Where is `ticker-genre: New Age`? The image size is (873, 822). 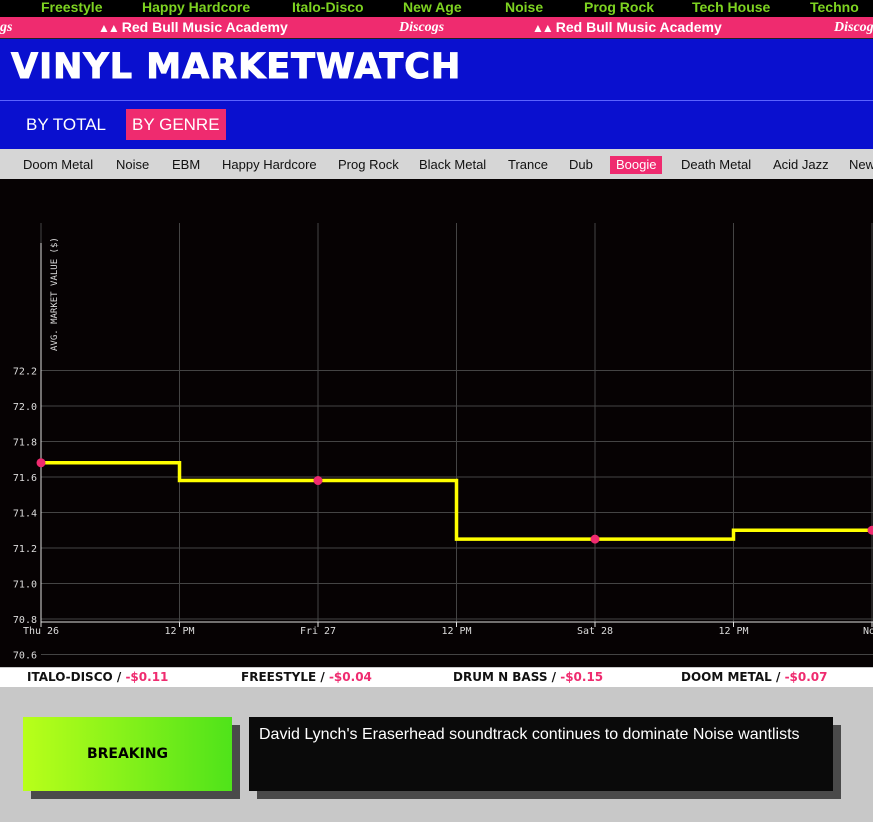
ticker-genre: New Age is located at coordinates (432, 7).